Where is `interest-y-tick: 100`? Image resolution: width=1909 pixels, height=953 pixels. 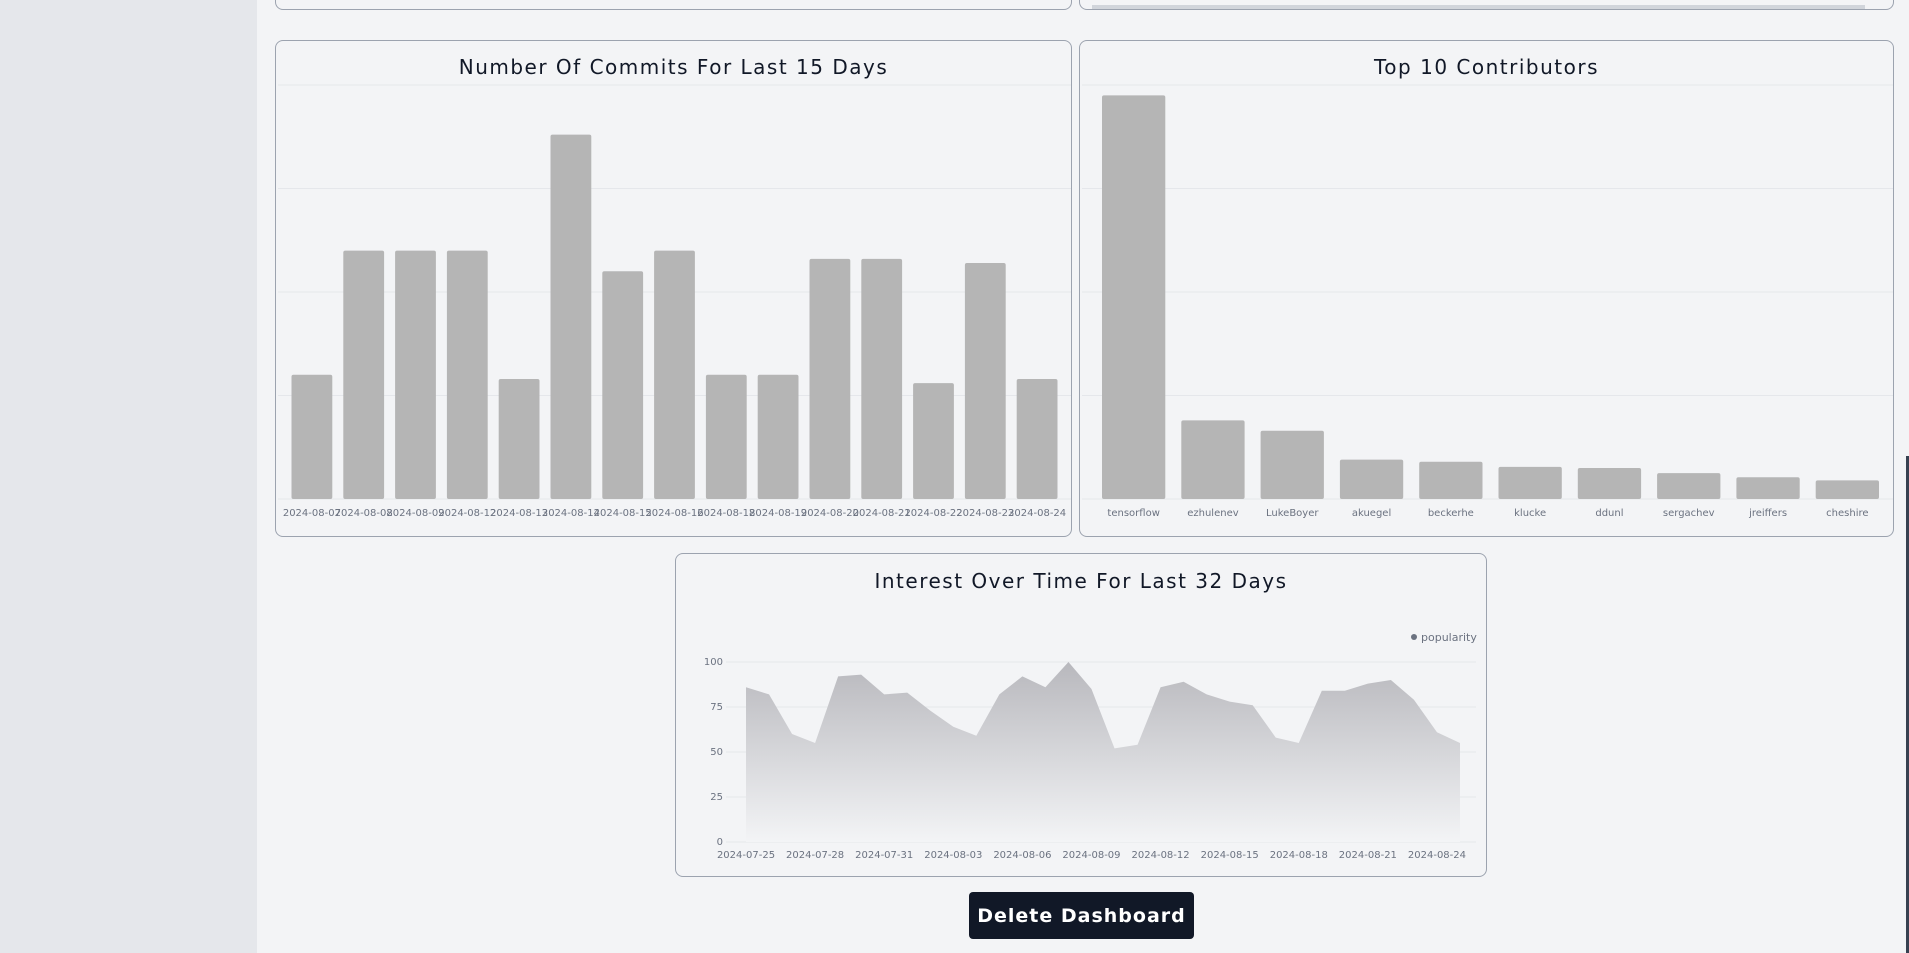 interest-y-tick: 100 is located at coordinates (713, 662).